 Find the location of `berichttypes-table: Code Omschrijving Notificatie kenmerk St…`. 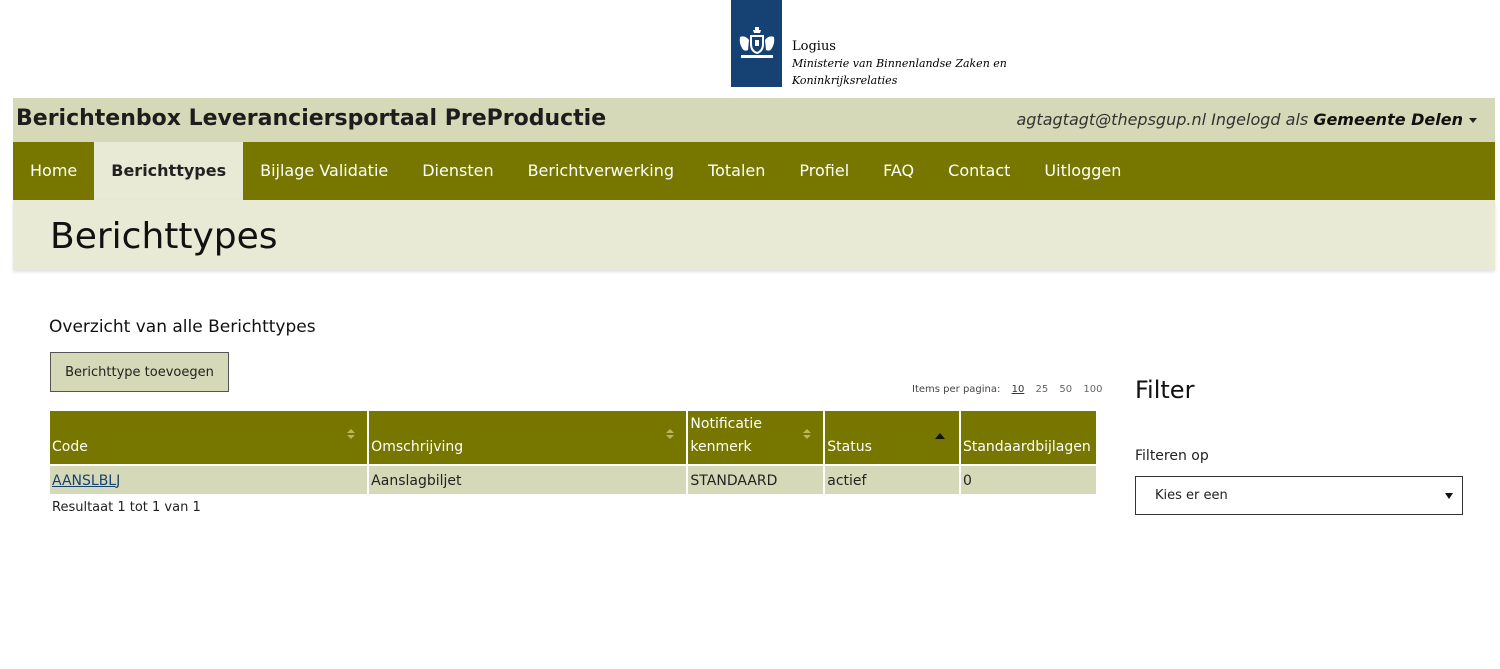

berichttypes-table: Code Omschrijving Notificatie kenmerk St… is located at coordinates (573, 452).